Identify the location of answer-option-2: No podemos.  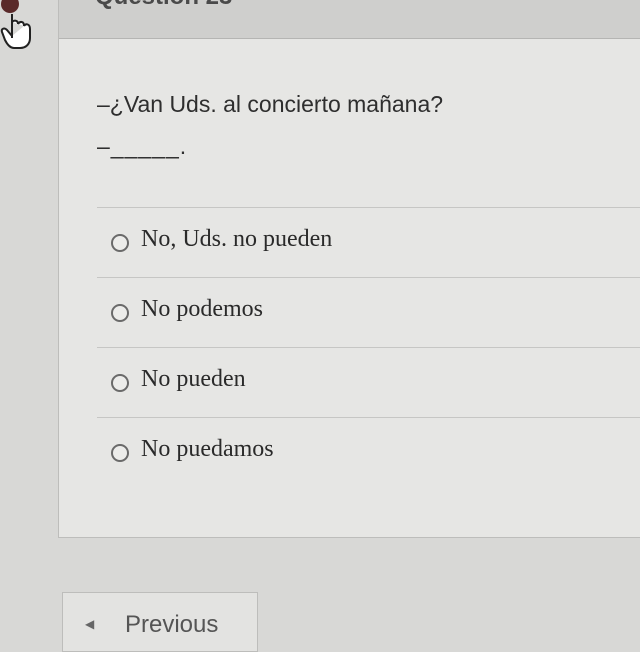
(368, 312).